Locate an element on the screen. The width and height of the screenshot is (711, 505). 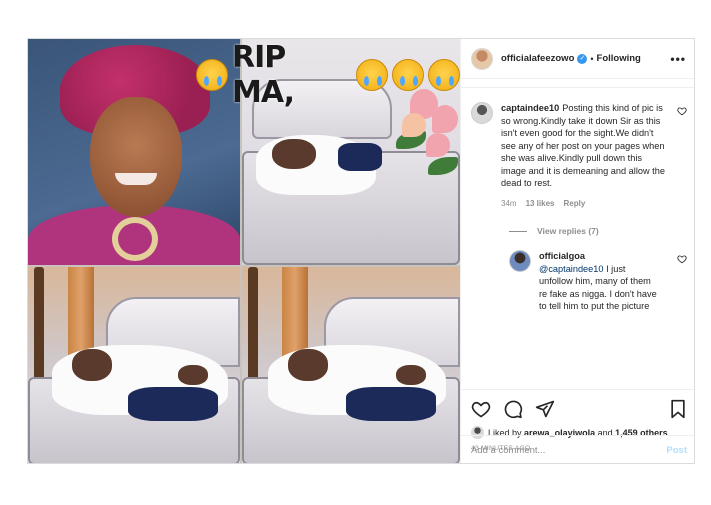
bookmark-icon is located at coordinates (678, 409).